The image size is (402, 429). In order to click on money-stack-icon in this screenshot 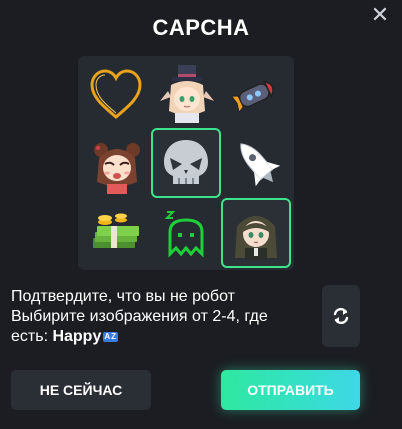, I will do `click(116, 230)`.